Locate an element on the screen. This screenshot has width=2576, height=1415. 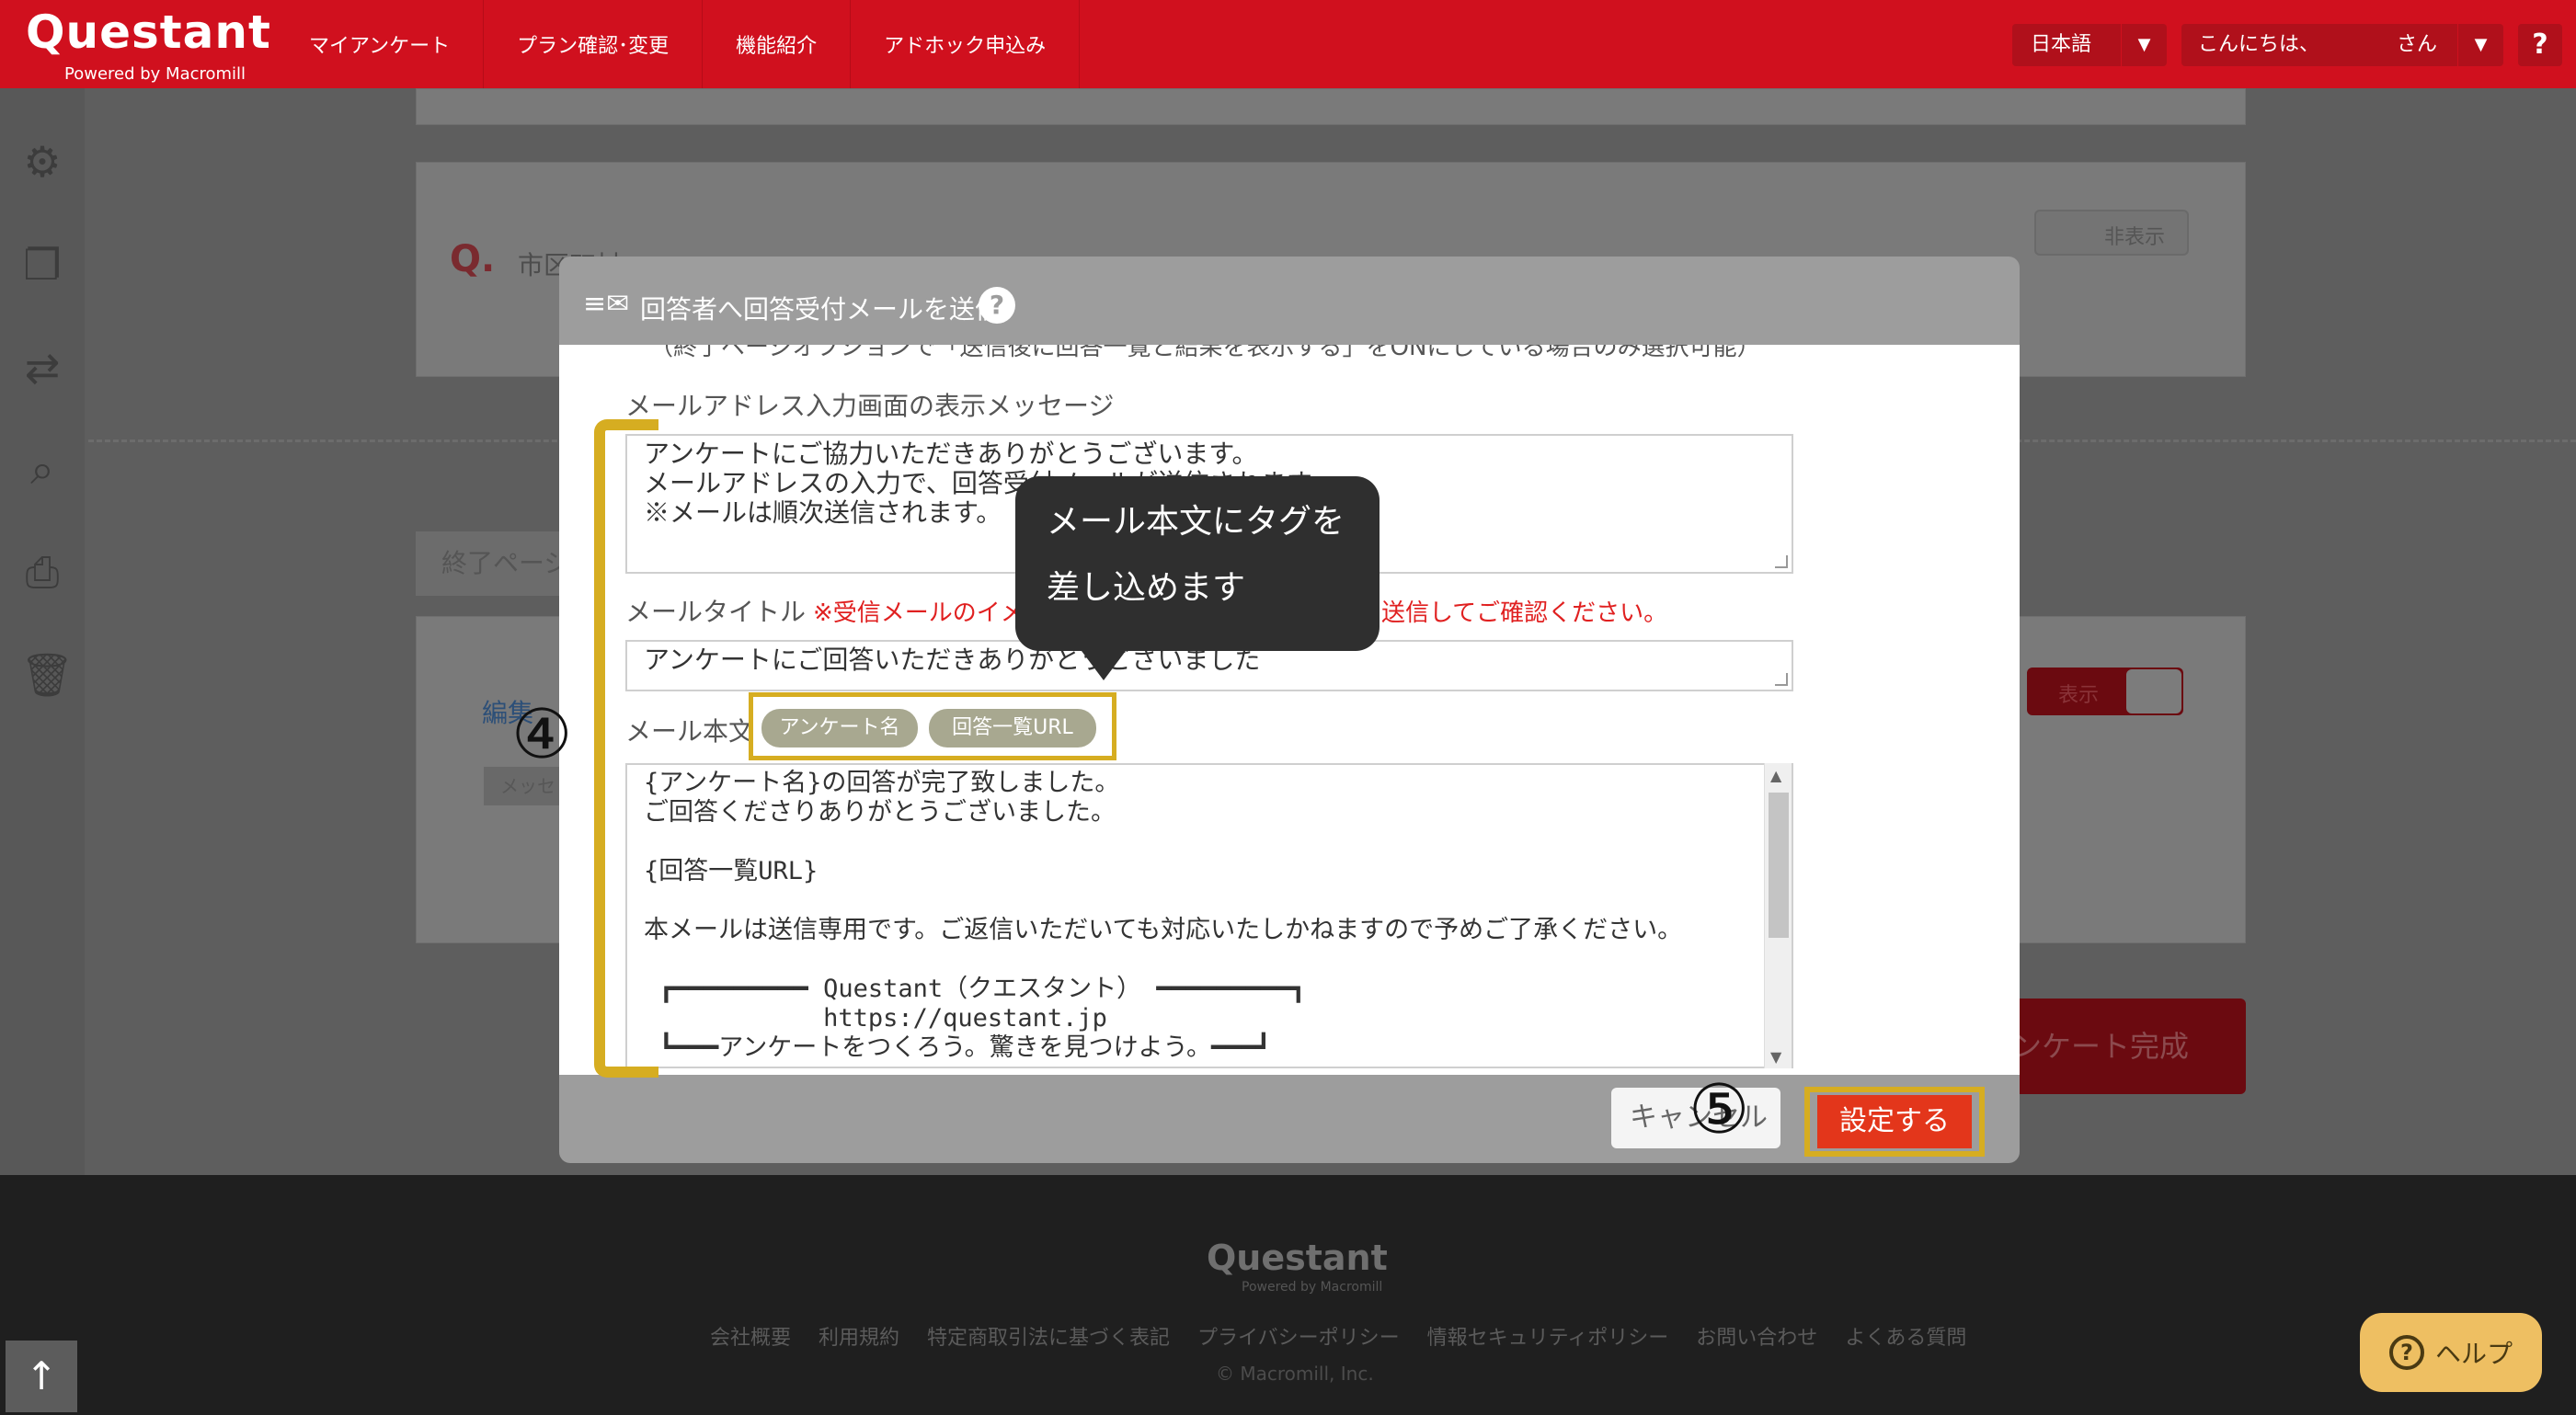
nav-plan: プラン確認･変更 is located at coordinates (594, 44).